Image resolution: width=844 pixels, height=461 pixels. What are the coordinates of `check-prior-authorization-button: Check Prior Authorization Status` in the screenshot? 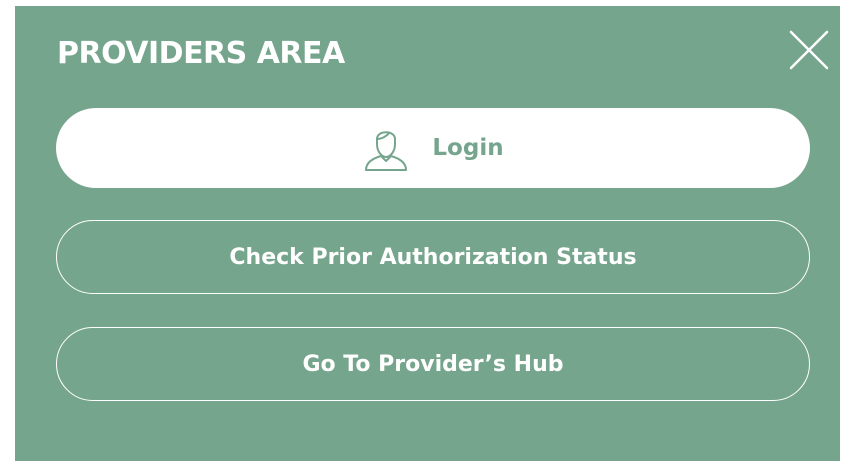 It's located at (433, 257).